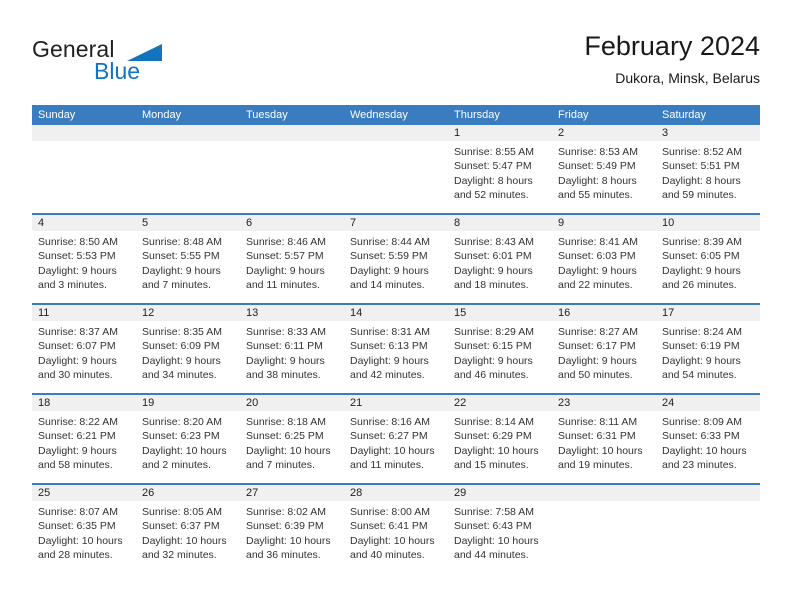 The image size is (792, 612). Describe the element at coordinates (598, 422) in the screenshot. I see `sunrise-text: Sunrise: 8:11 AM` at that location.